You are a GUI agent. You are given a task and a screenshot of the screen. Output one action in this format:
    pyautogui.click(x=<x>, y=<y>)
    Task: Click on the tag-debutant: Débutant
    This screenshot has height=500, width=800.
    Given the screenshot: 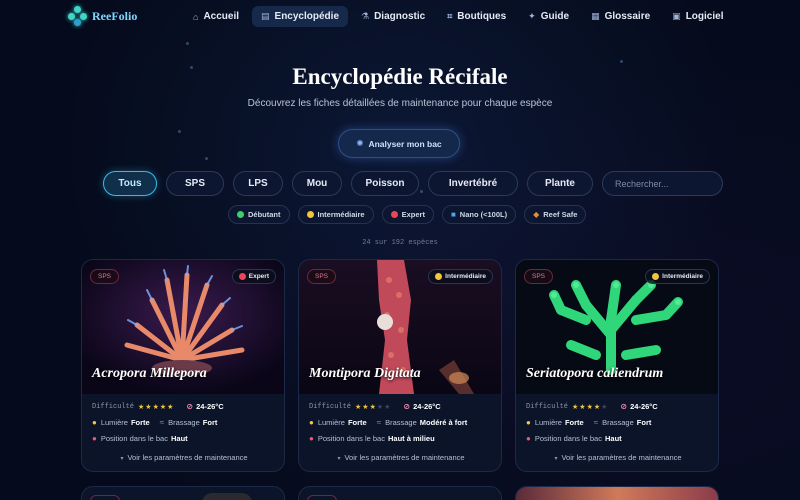 What is the action you would take?
    pyautogui.click(x=259, y=214)
    